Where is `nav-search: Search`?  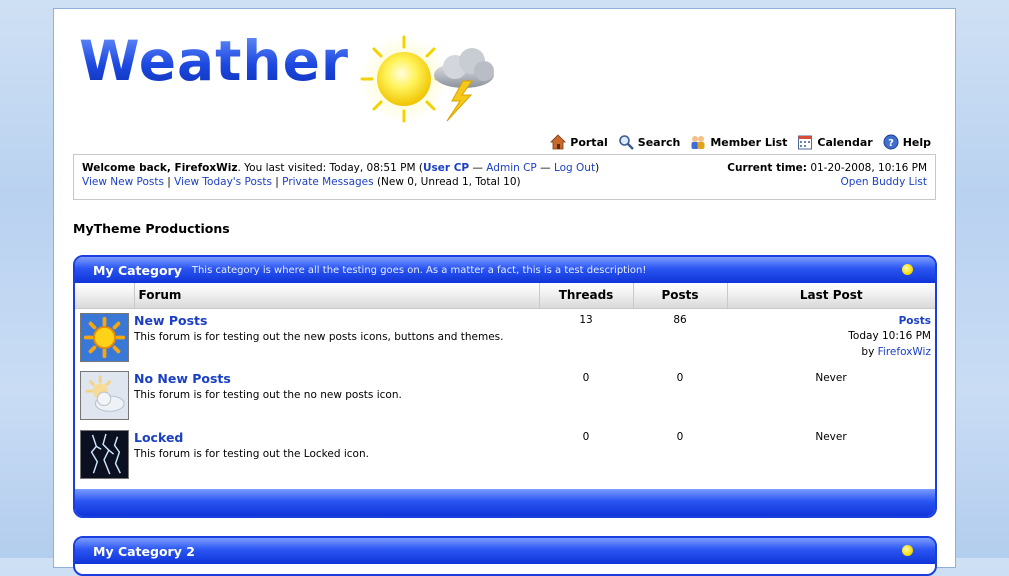
nav-search: Search is located at coordinates (649, 142).